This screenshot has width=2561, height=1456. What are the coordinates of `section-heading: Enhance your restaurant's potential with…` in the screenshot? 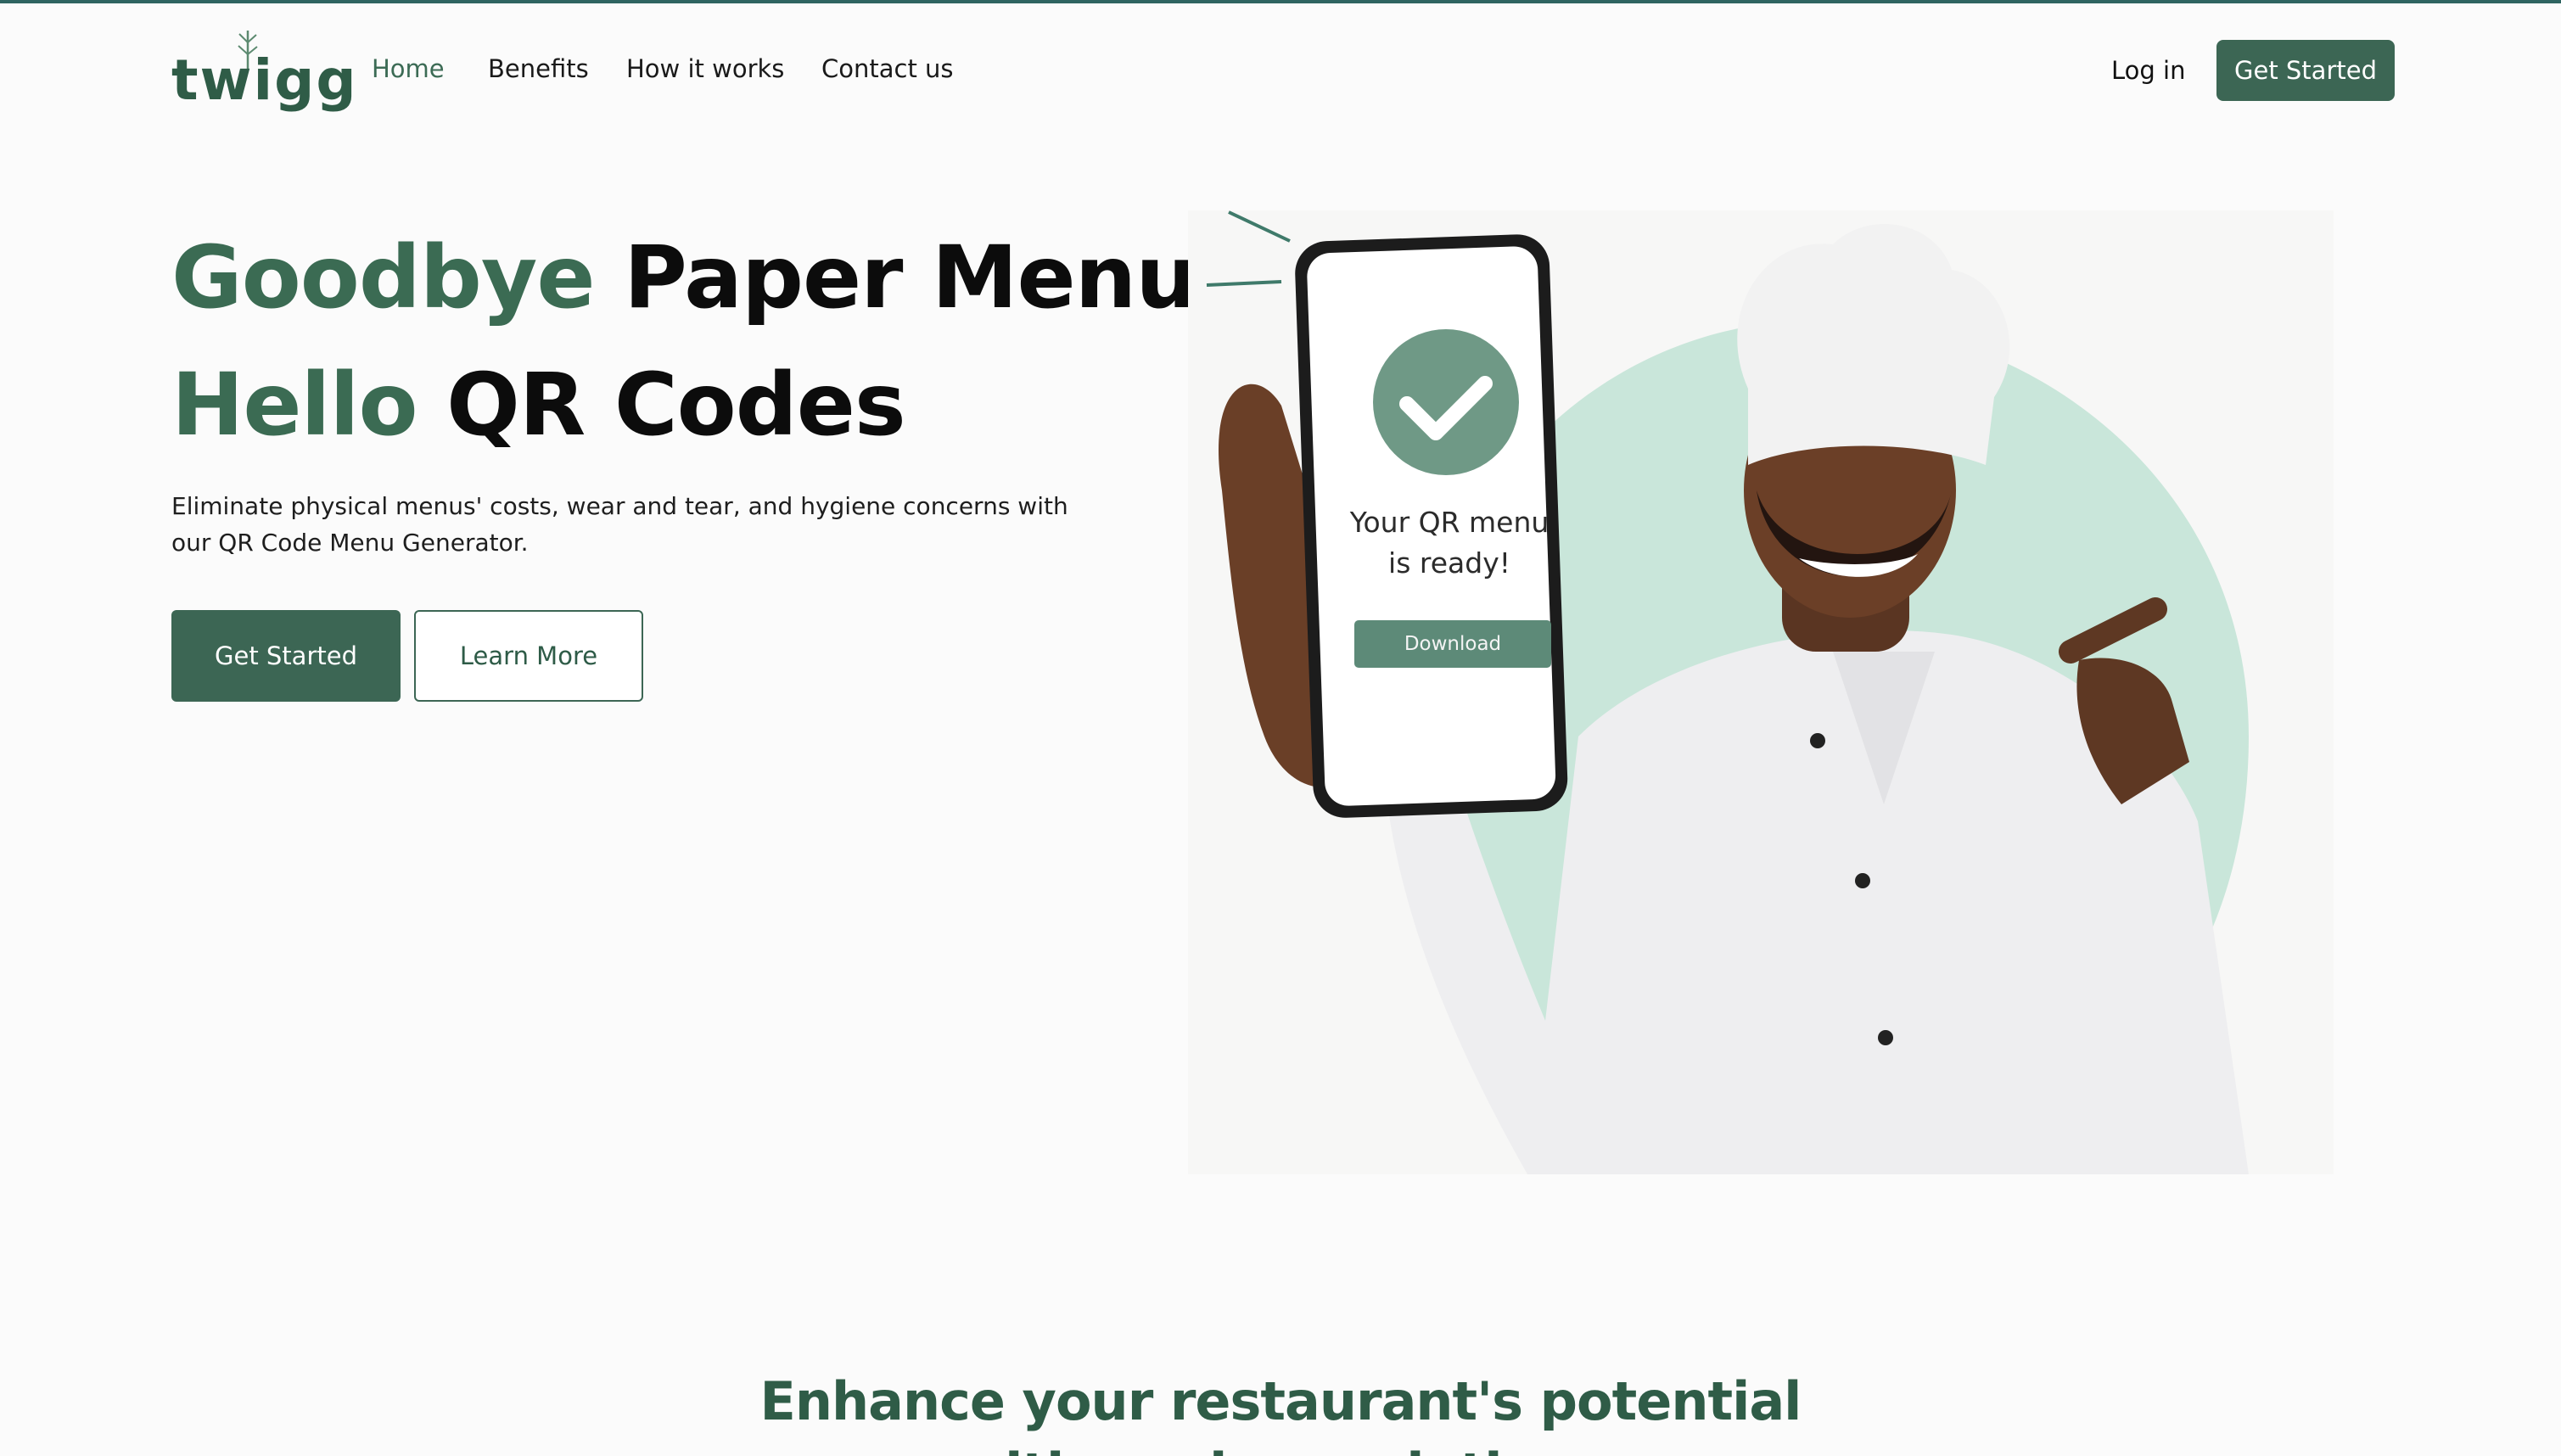 It's located at (1280, 1411).